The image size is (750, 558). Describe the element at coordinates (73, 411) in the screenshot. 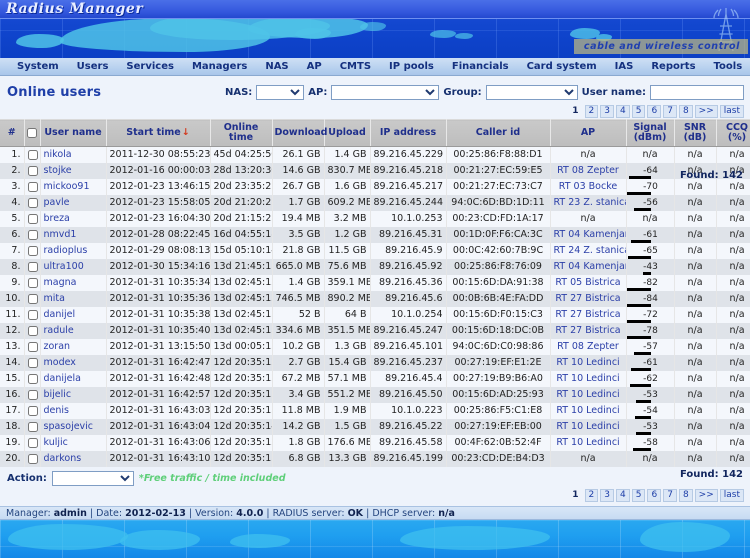

I see `user-name-cell: denis` at that location.